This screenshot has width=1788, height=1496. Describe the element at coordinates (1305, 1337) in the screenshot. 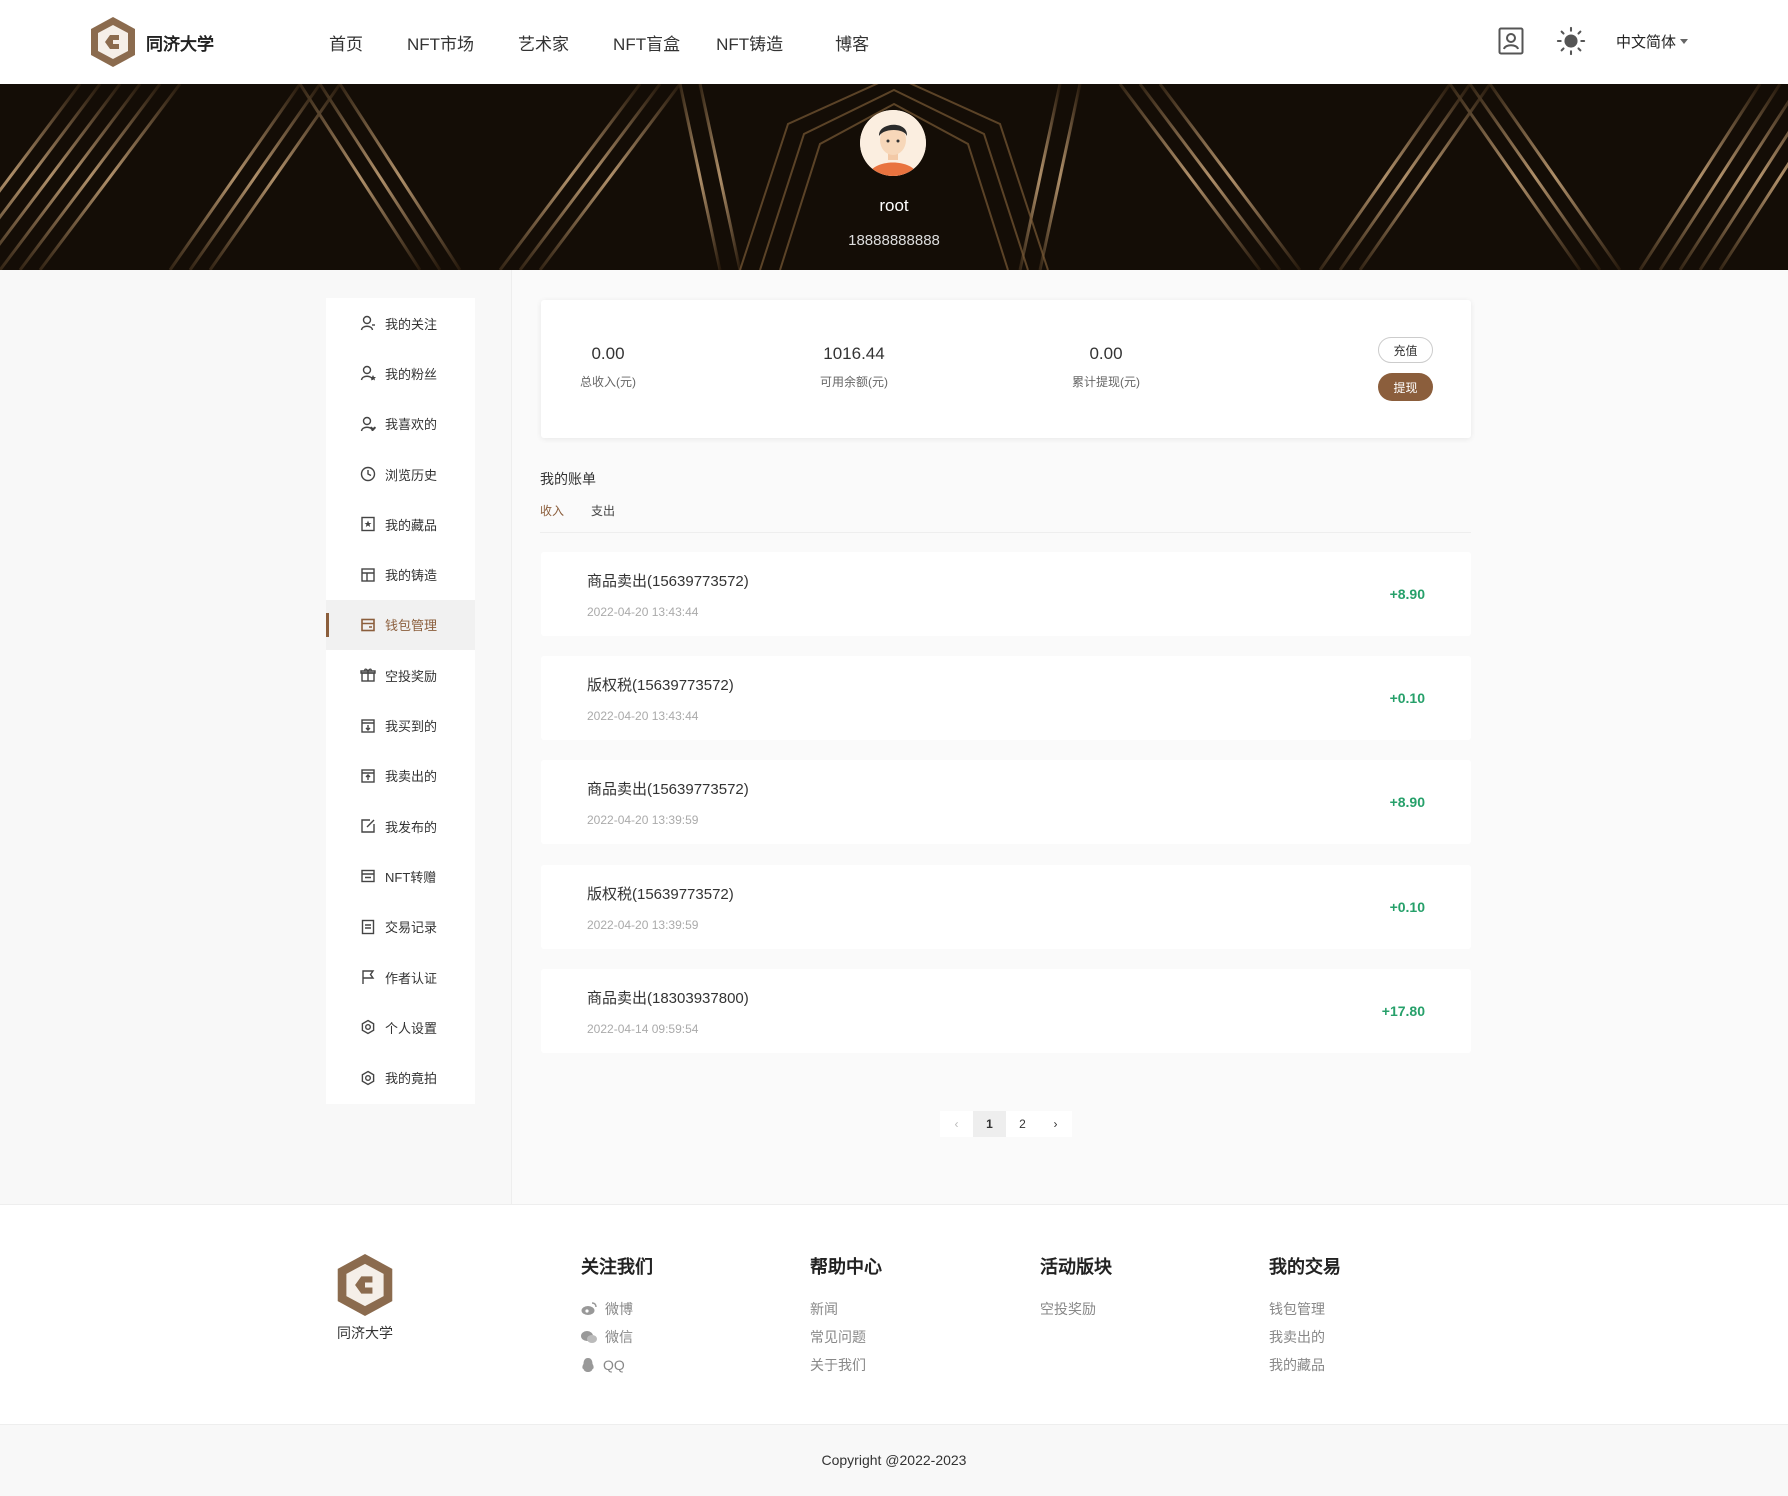

I see `footer-link-sold: 我卖出的` at that location.